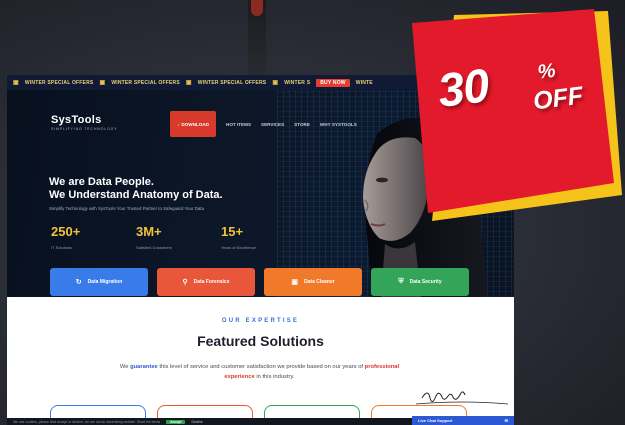 The width and height of the screenshot is (625, 425). I want to click on stat-number: 15+, so click(232, 231).